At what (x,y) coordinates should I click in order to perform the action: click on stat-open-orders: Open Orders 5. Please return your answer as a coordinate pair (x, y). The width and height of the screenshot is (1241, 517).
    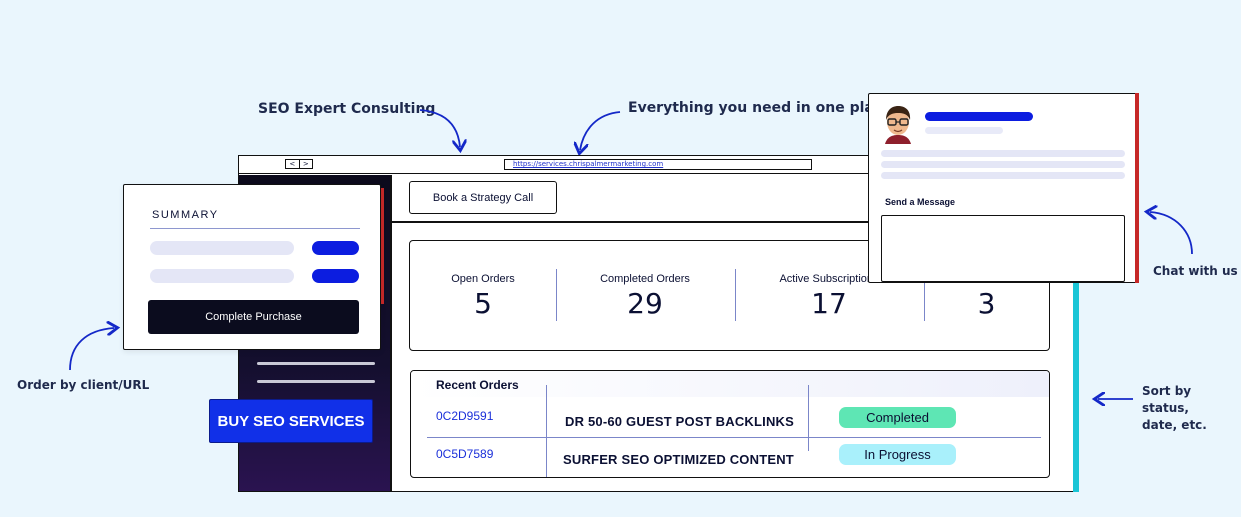
    Looking at the image, I should click on (483, 295).